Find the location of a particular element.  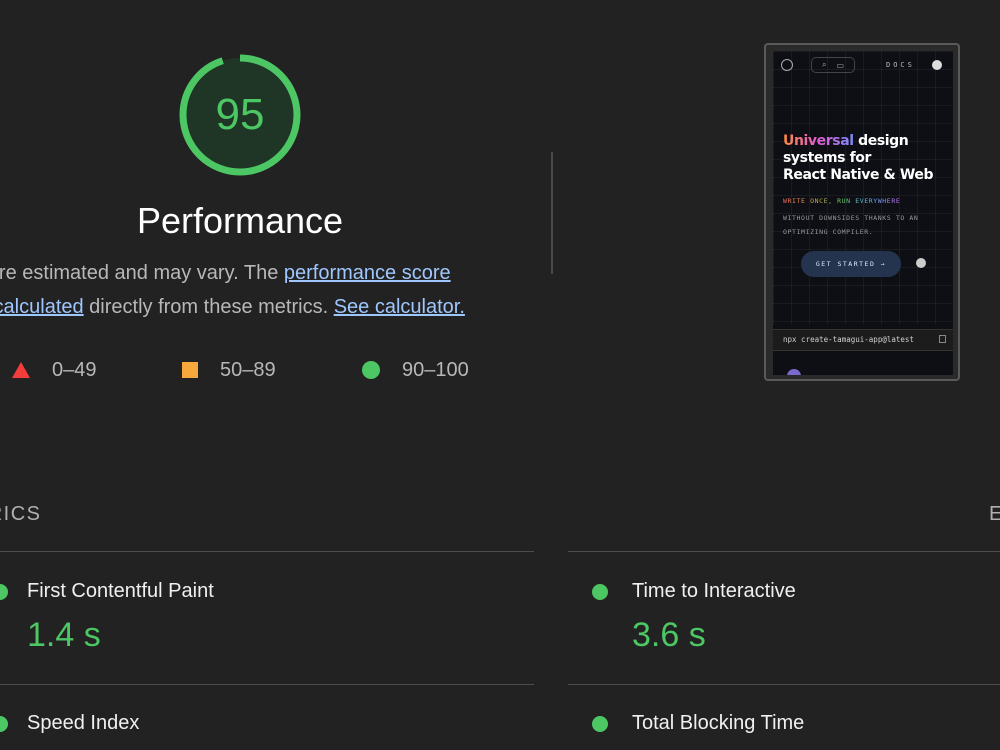

legend-range: 0–49 is located at coordinates (74, 369).